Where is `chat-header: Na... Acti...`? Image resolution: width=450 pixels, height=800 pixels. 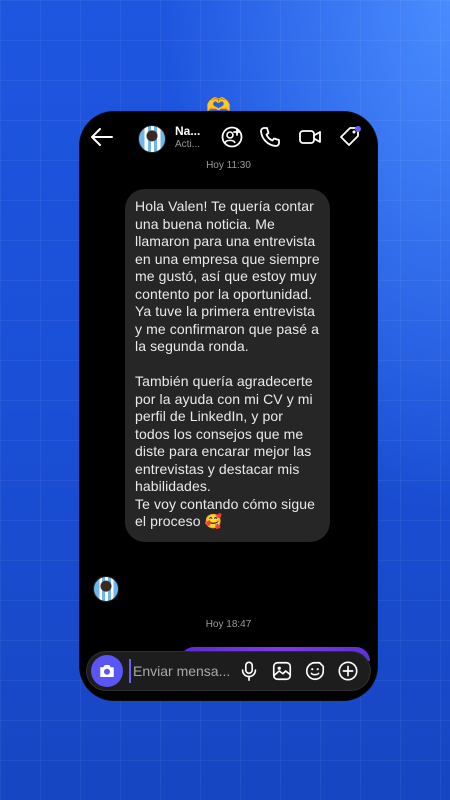 chat-header: Na... Acti... is located at coordinates (228, 137).